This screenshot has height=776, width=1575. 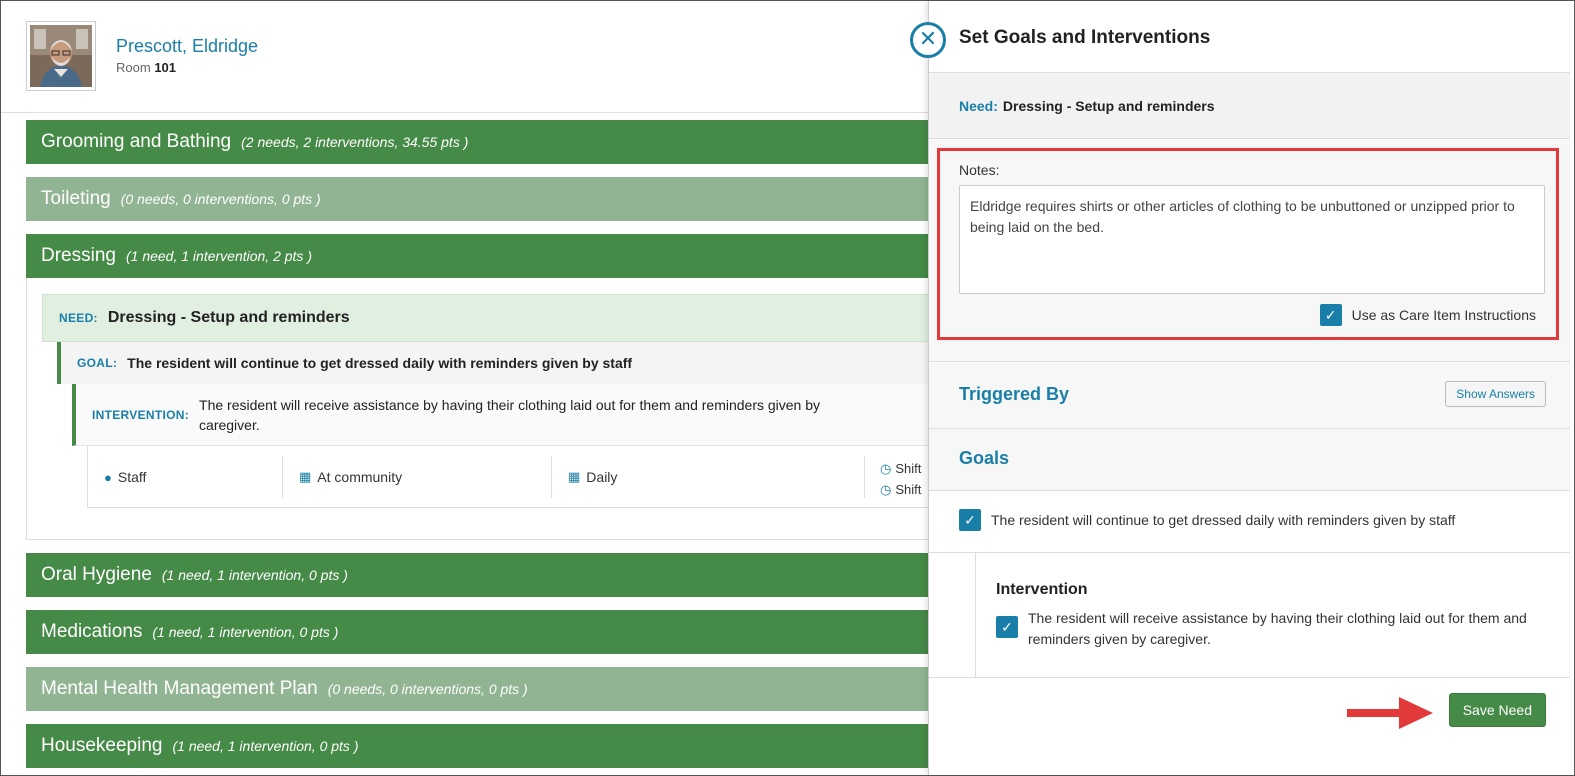 What do you see at coordinates (96, 574) in the screenshot?
I see `category-name: Oral Hygiene` at bounding box center [96, 574].